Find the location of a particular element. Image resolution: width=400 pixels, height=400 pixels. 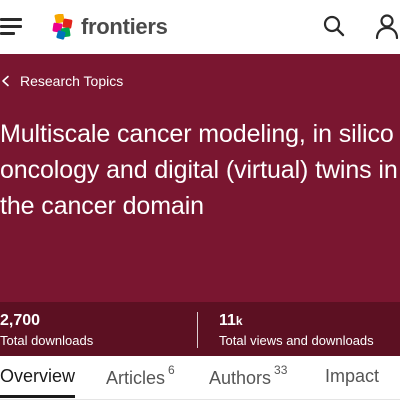

top-navigation-bar: frontiers is located at coordinates (200, 27).